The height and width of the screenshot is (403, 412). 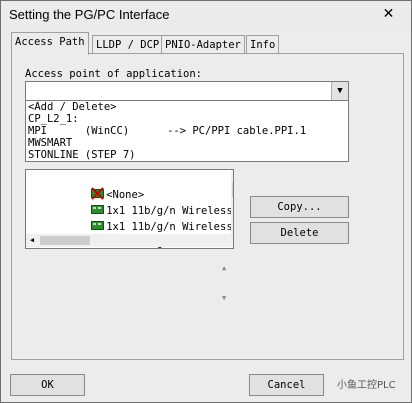 What do you see at coordinates (231, 240) in the screenshot?
I see `scroll-right-icon: ▶` at bounding box center [231, 240].